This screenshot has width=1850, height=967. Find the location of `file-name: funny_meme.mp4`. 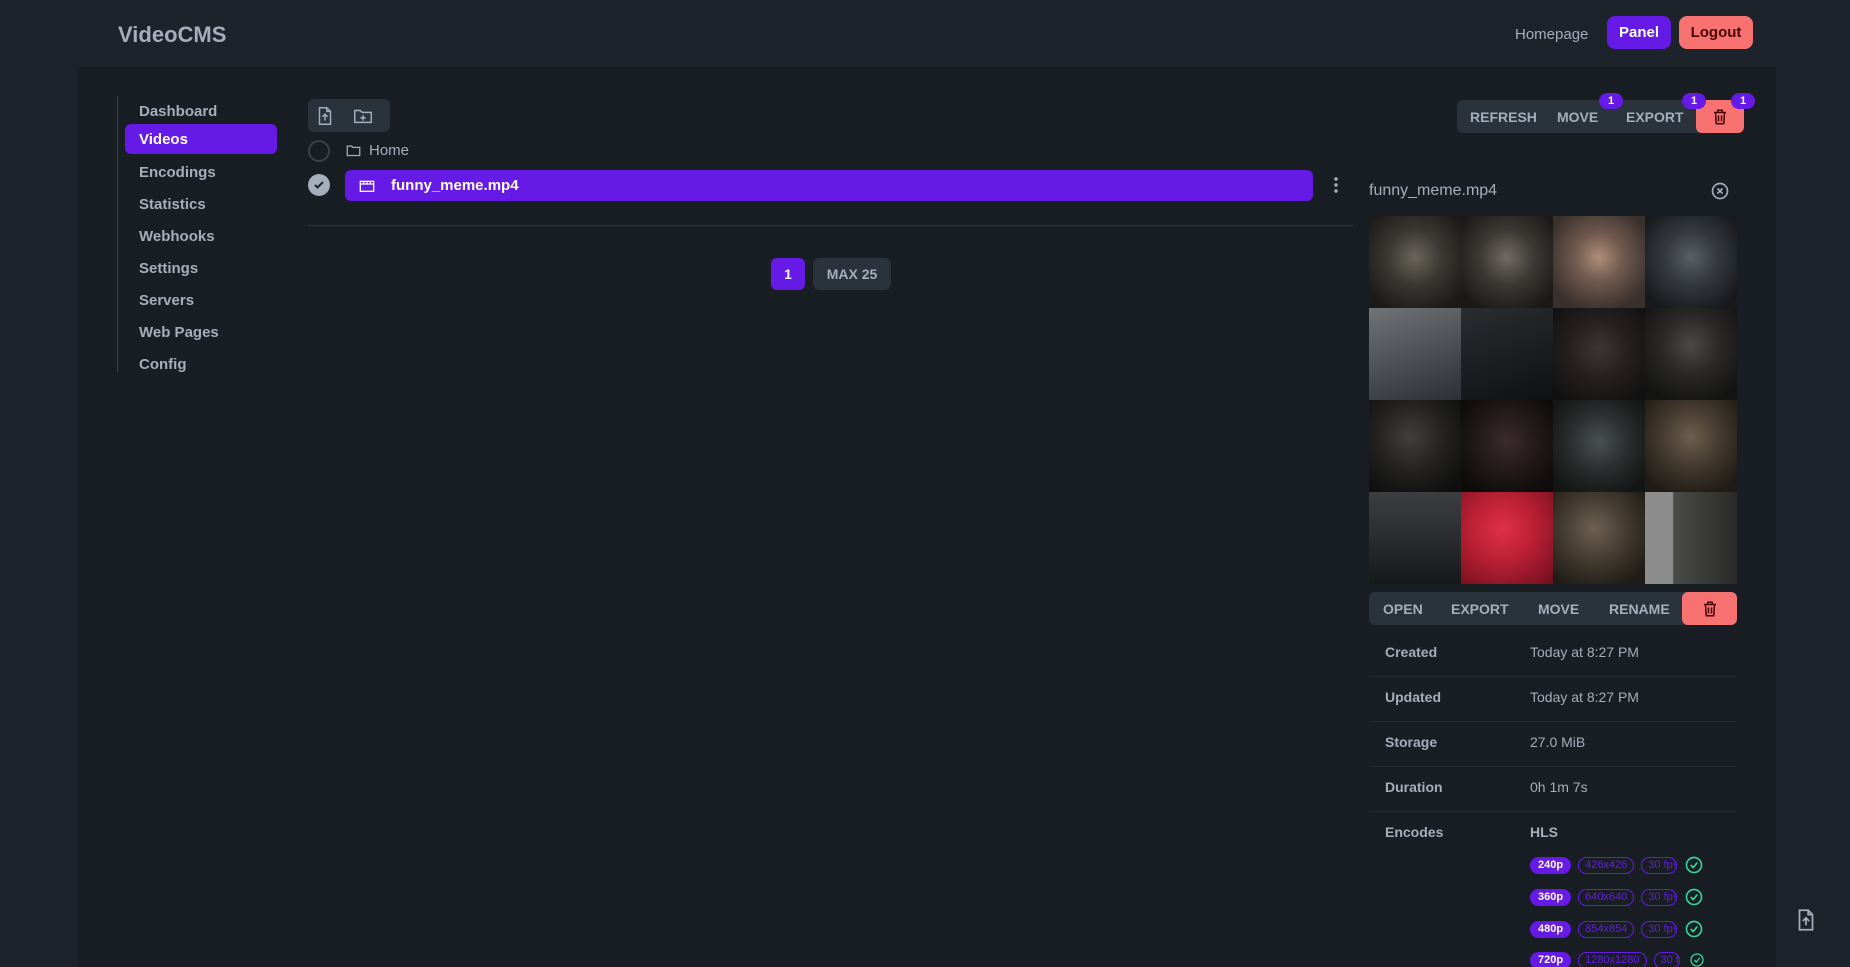

file-name: funny_meme.mp4 is located at coordinates (455, 185).